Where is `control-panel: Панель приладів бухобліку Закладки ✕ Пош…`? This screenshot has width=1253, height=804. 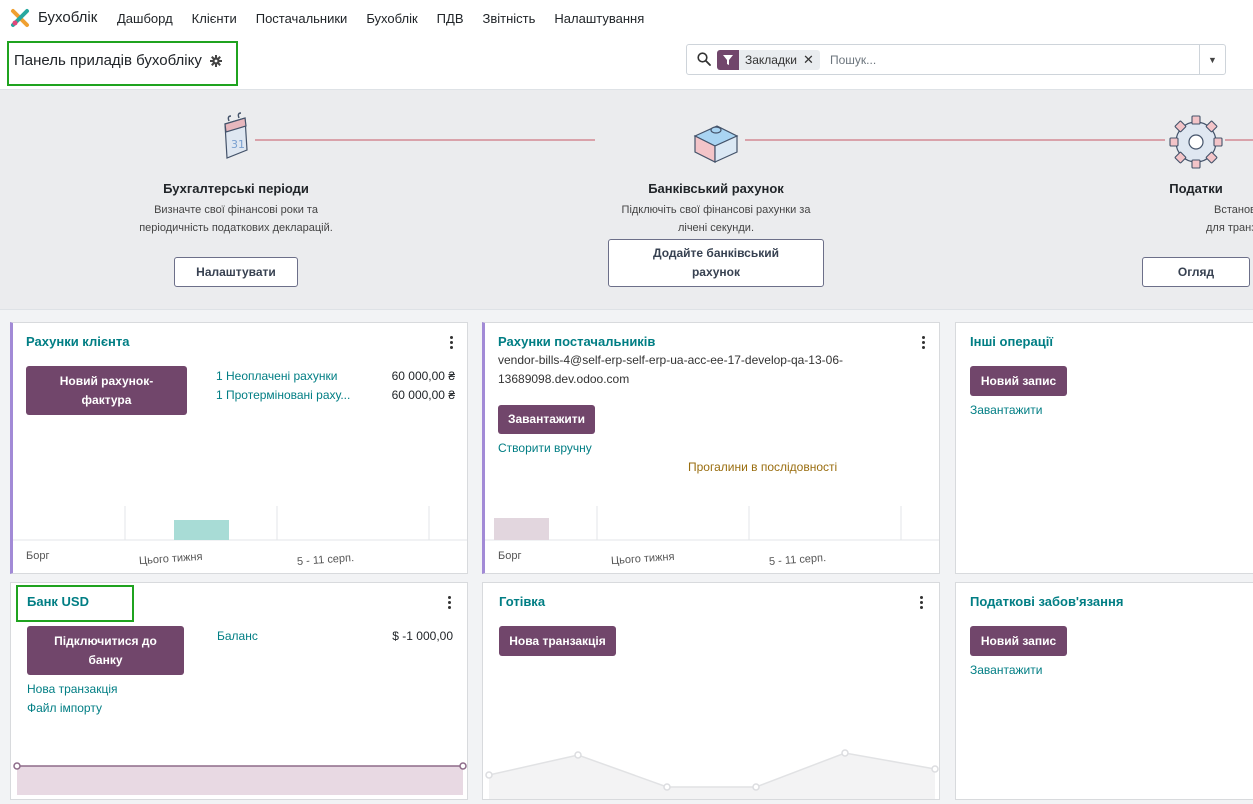
control-panel: Панель приладів бухобліку Закладки ✕ Пош… is located at coordinates (626, 63).